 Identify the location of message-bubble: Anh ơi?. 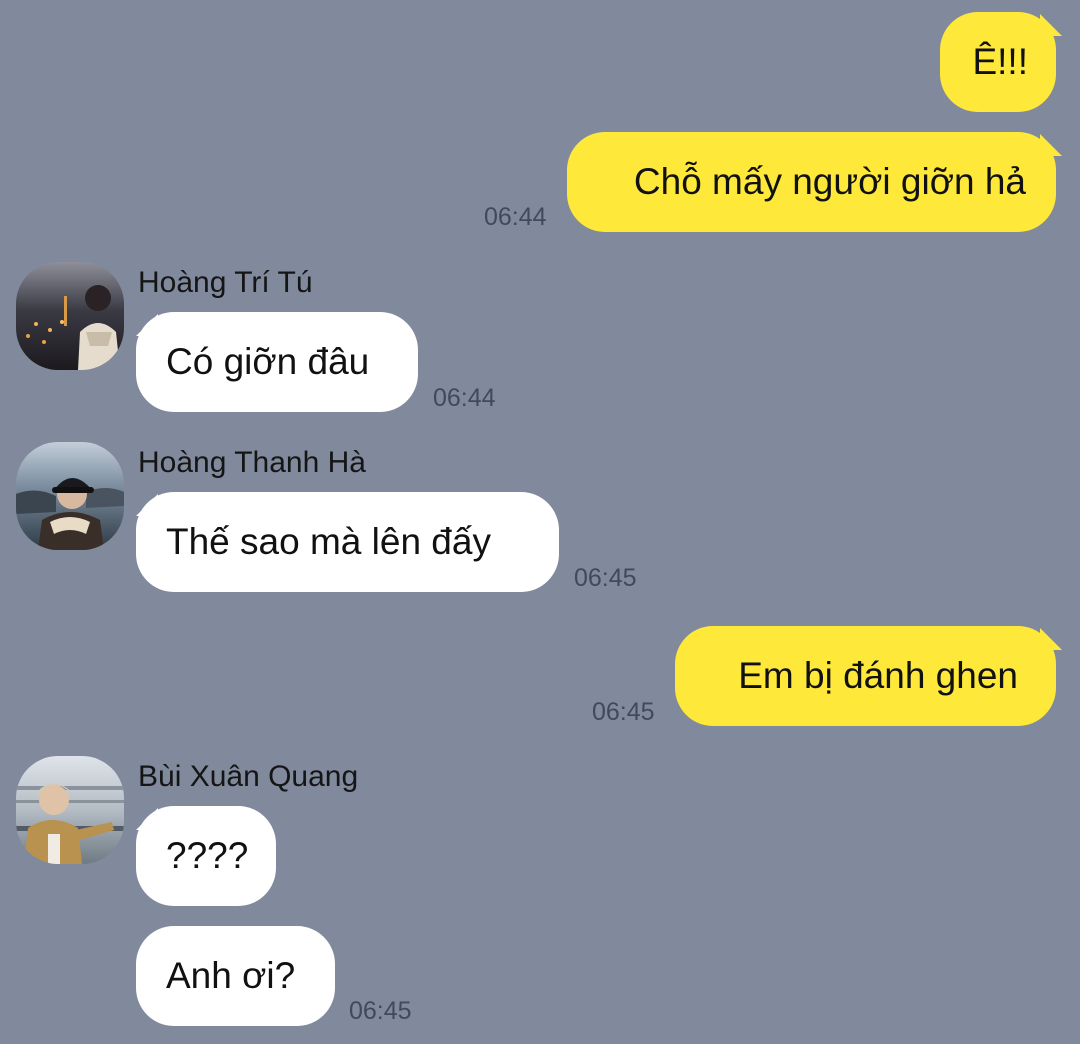
(235, 976).